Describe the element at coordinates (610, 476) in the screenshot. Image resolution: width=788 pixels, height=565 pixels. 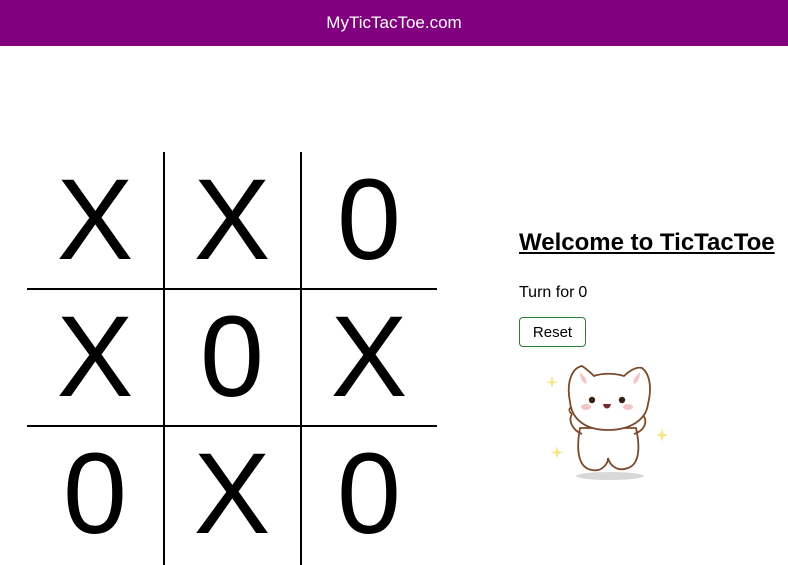
I see `cat-shadow` at that location.